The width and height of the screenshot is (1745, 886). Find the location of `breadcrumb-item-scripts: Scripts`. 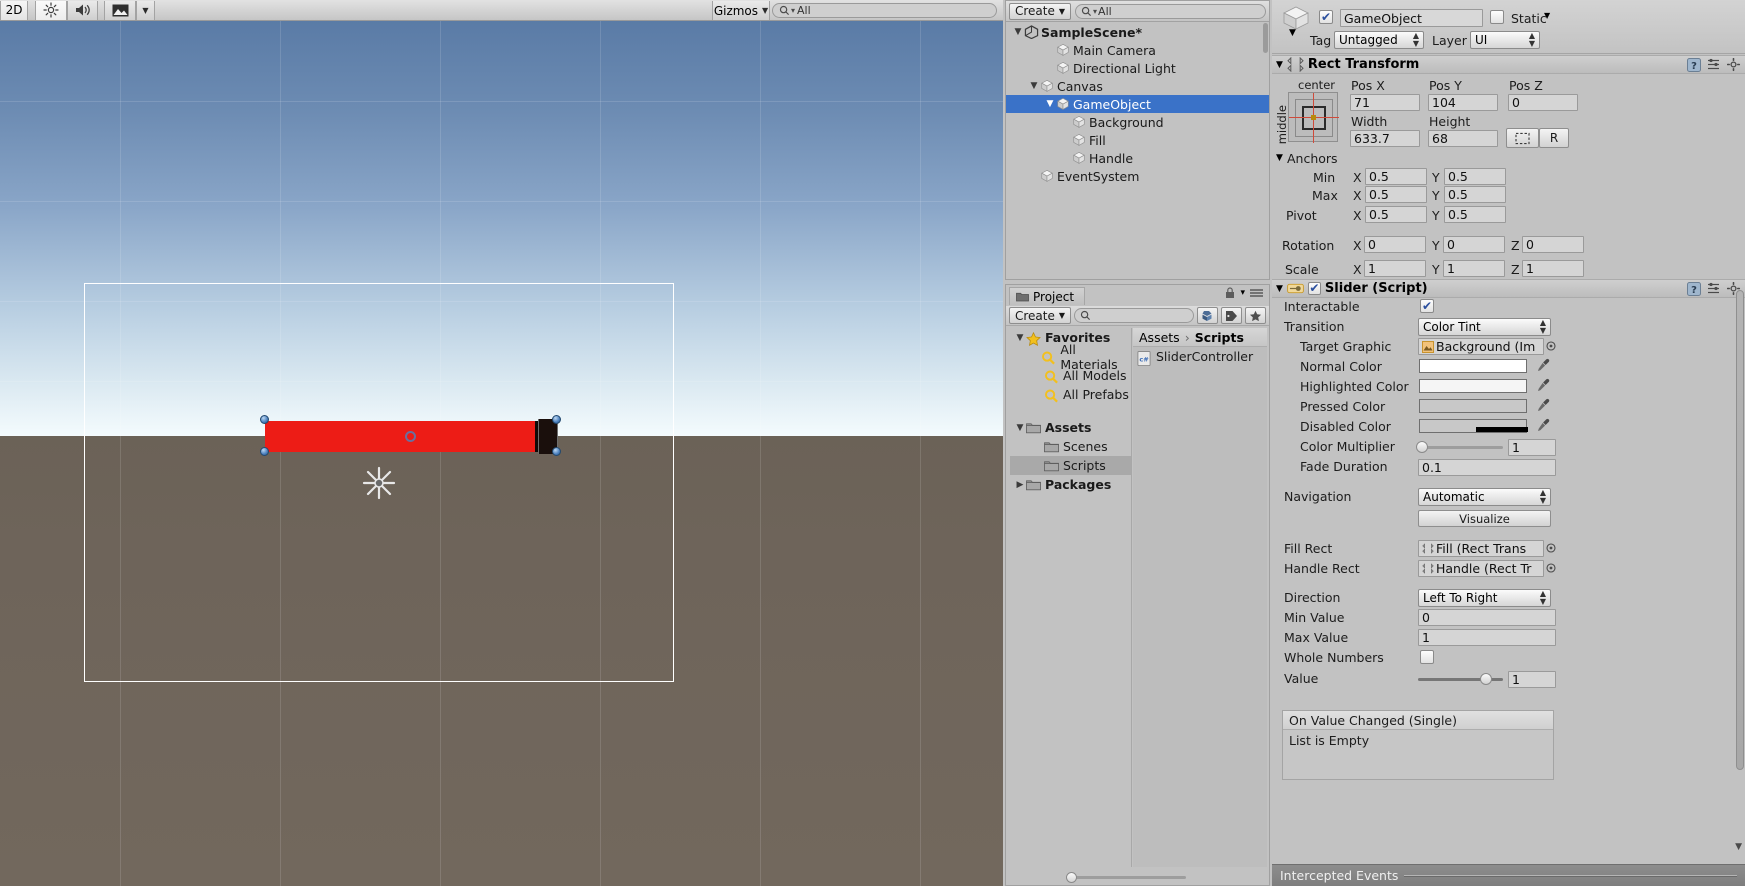

breadcrumb-item-scripts: Scripts is located at coordinates (1219, 337).